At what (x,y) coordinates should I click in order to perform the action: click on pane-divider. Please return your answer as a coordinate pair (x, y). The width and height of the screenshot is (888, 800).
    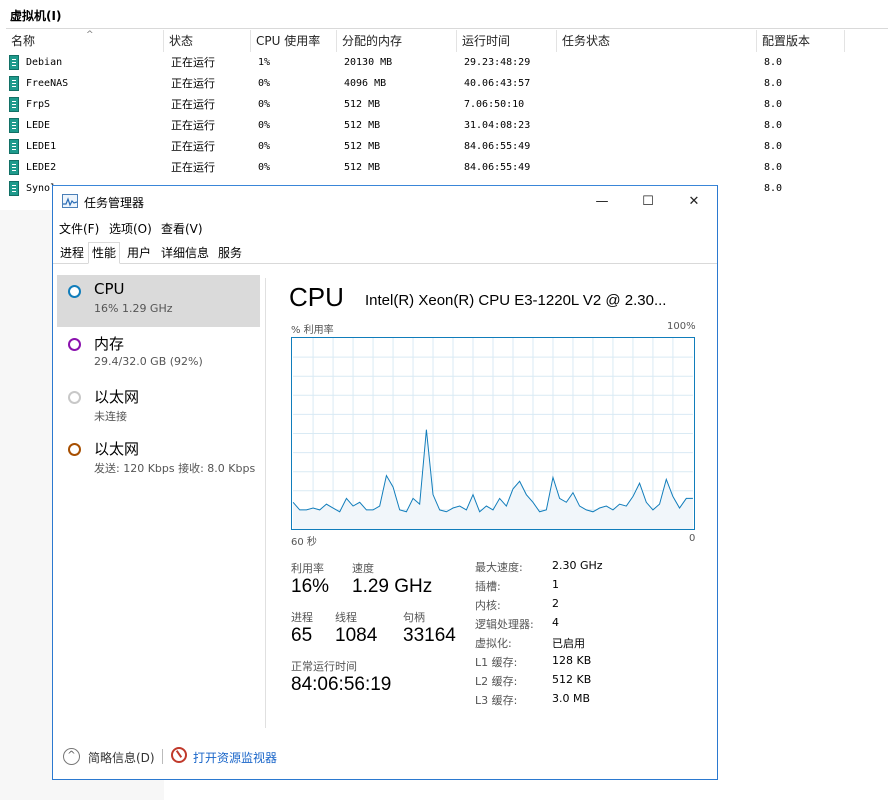
    Looking at the image, I should click on (265, 503).